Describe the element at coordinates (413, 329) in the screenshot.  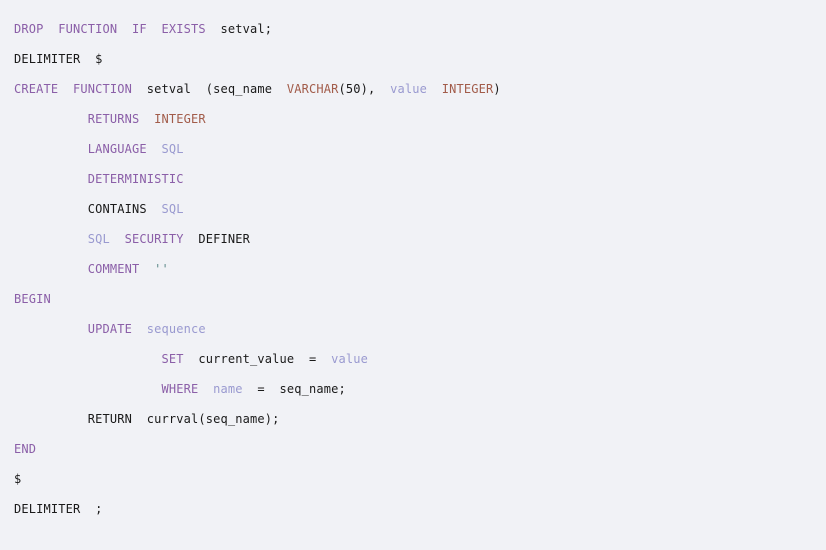
I see `code-line: UPDATE sequence` at that location.